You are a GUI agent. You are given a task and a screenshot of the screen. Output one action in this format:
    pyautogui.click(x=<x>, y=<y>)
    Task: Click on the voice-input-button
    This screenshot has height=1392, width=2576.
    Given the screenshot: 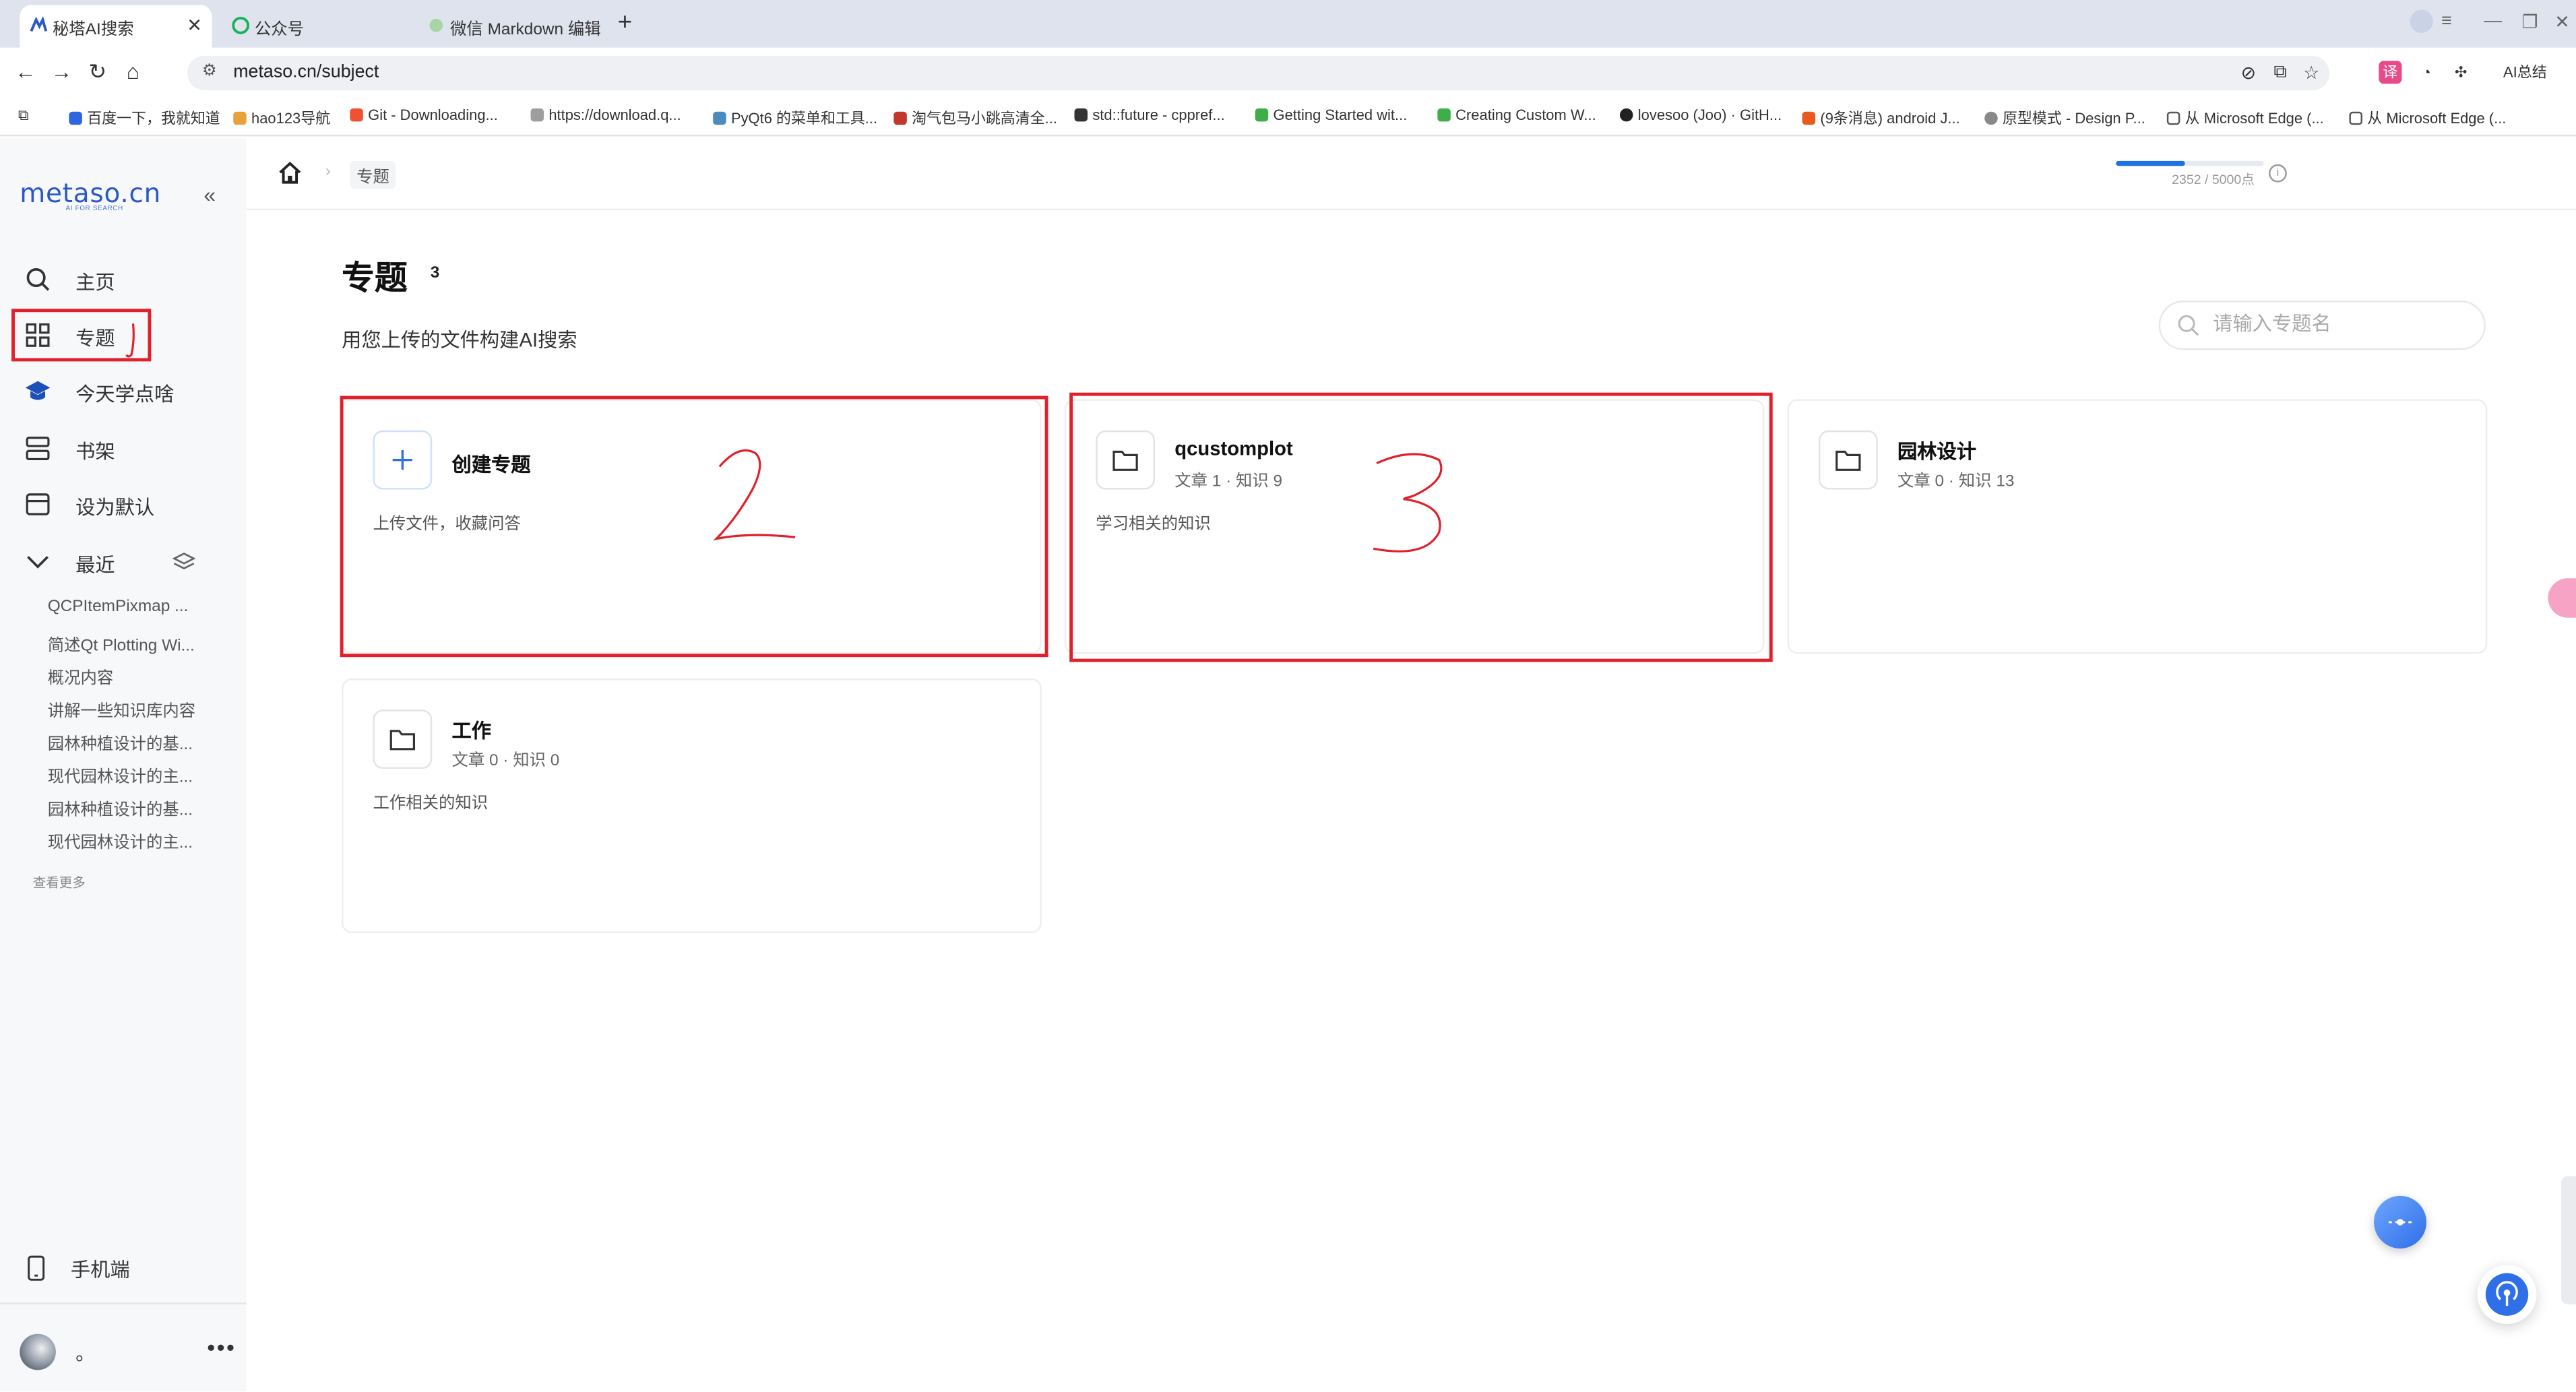 What is the action you would take?
    pyautogui.click(x=2507, y=1295)
    